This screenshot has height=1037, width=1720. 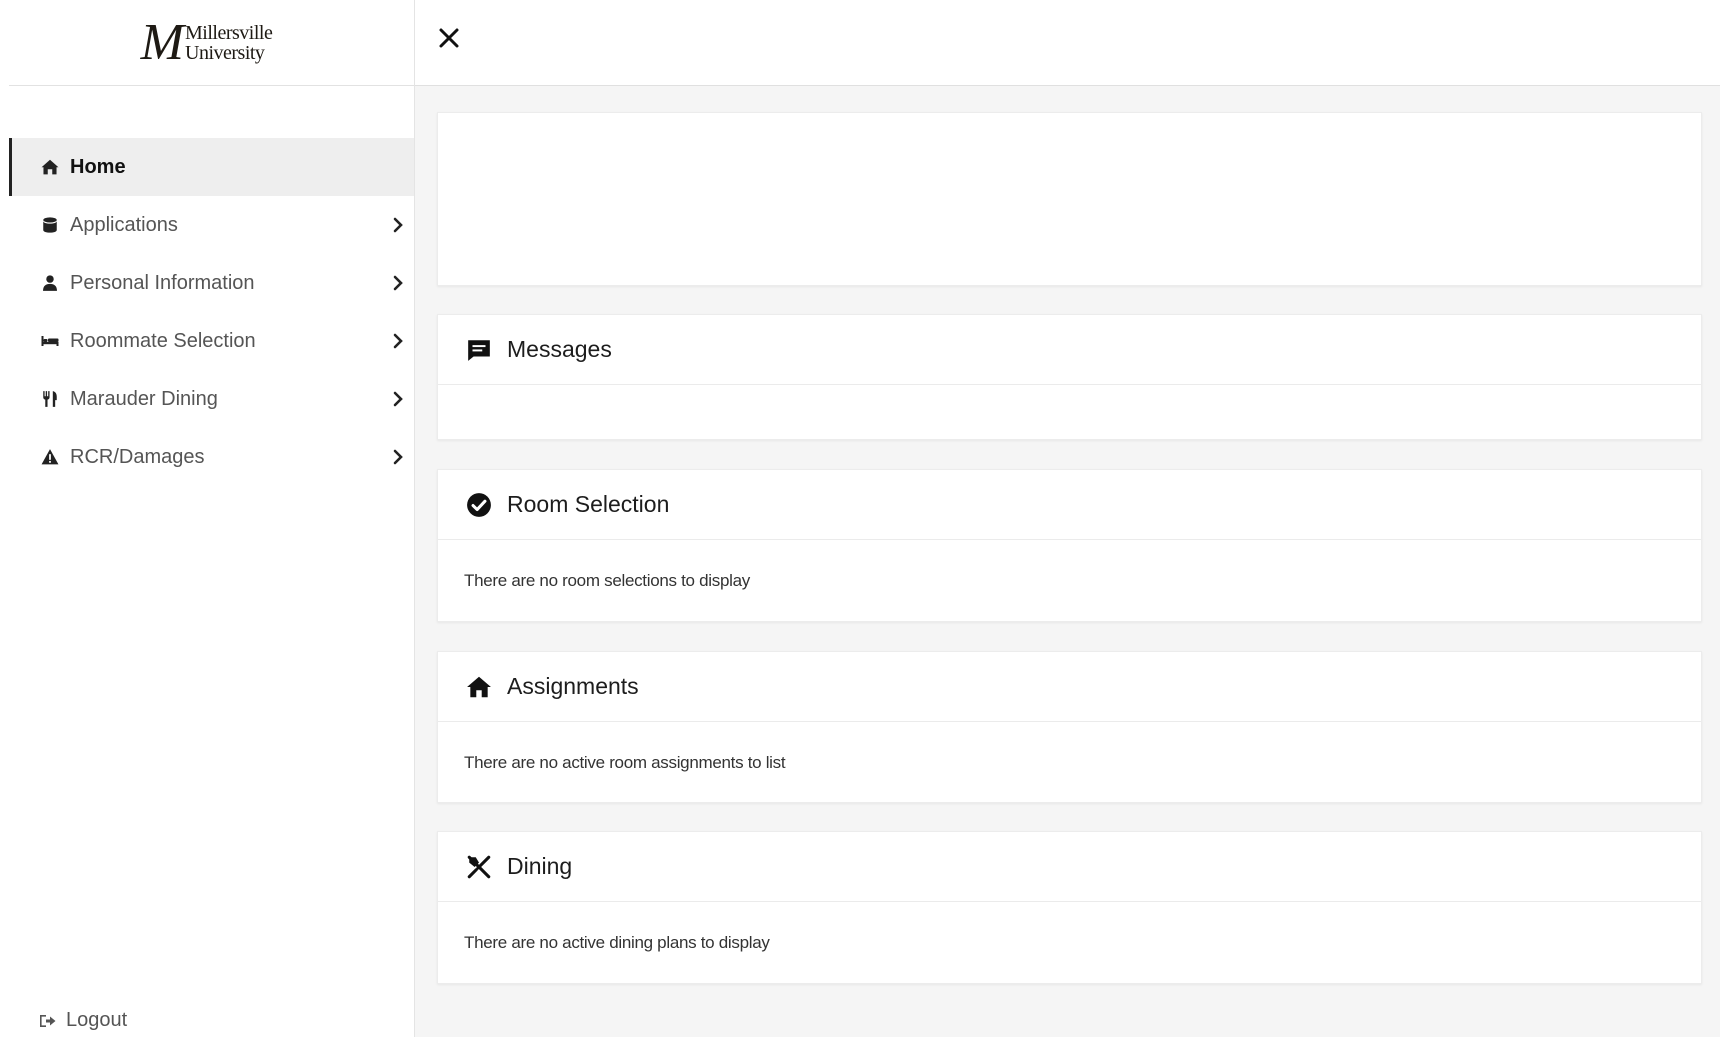 I want to click on card-header: Dining, so click(x=1069, y=867).